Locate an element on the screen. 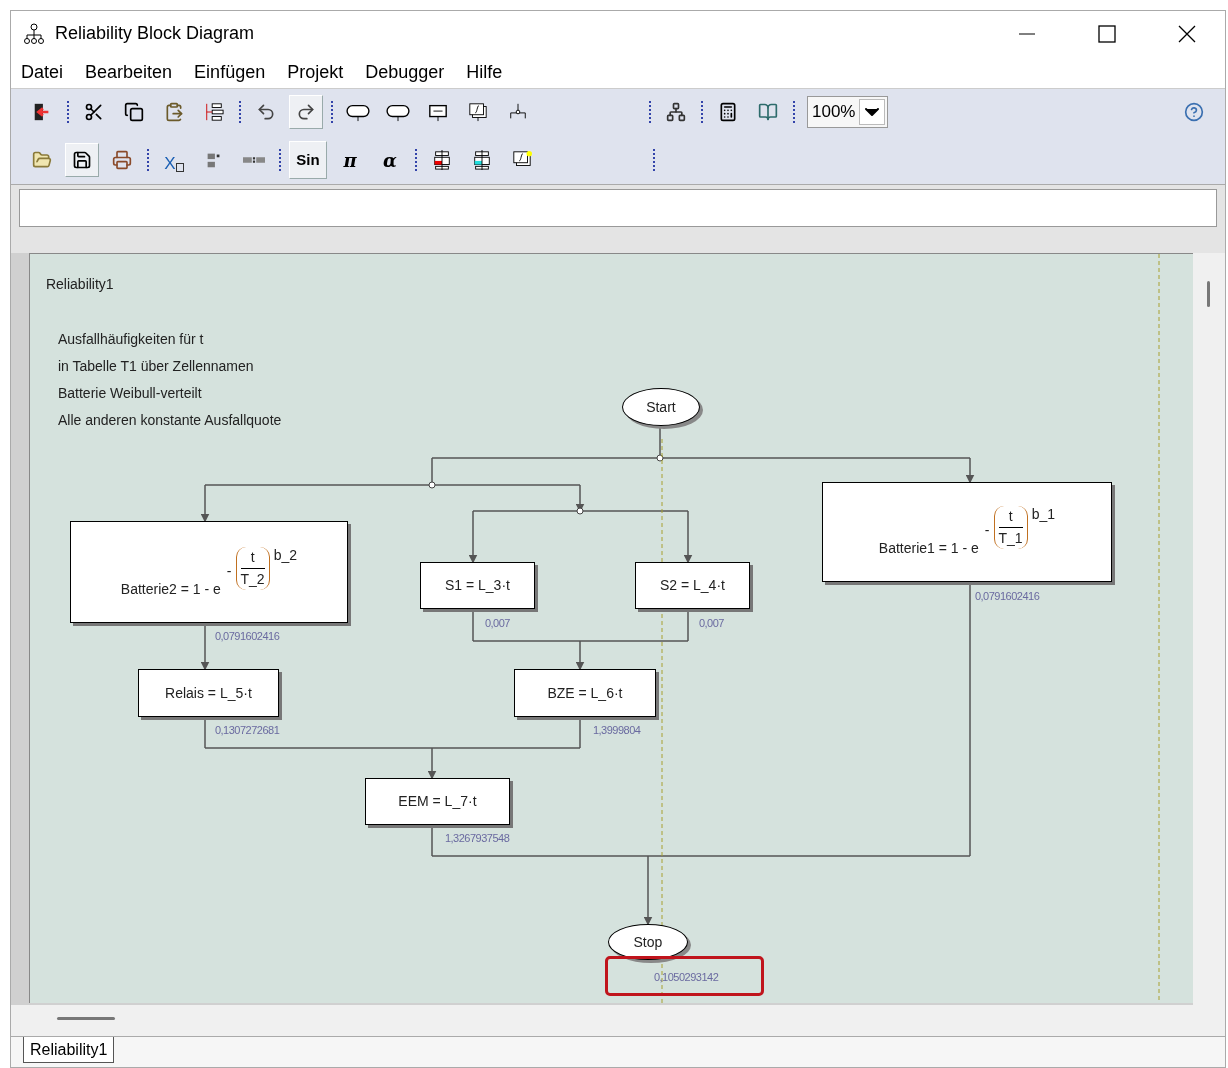  zoom-value: 100% is located at coordinates (834, 112).